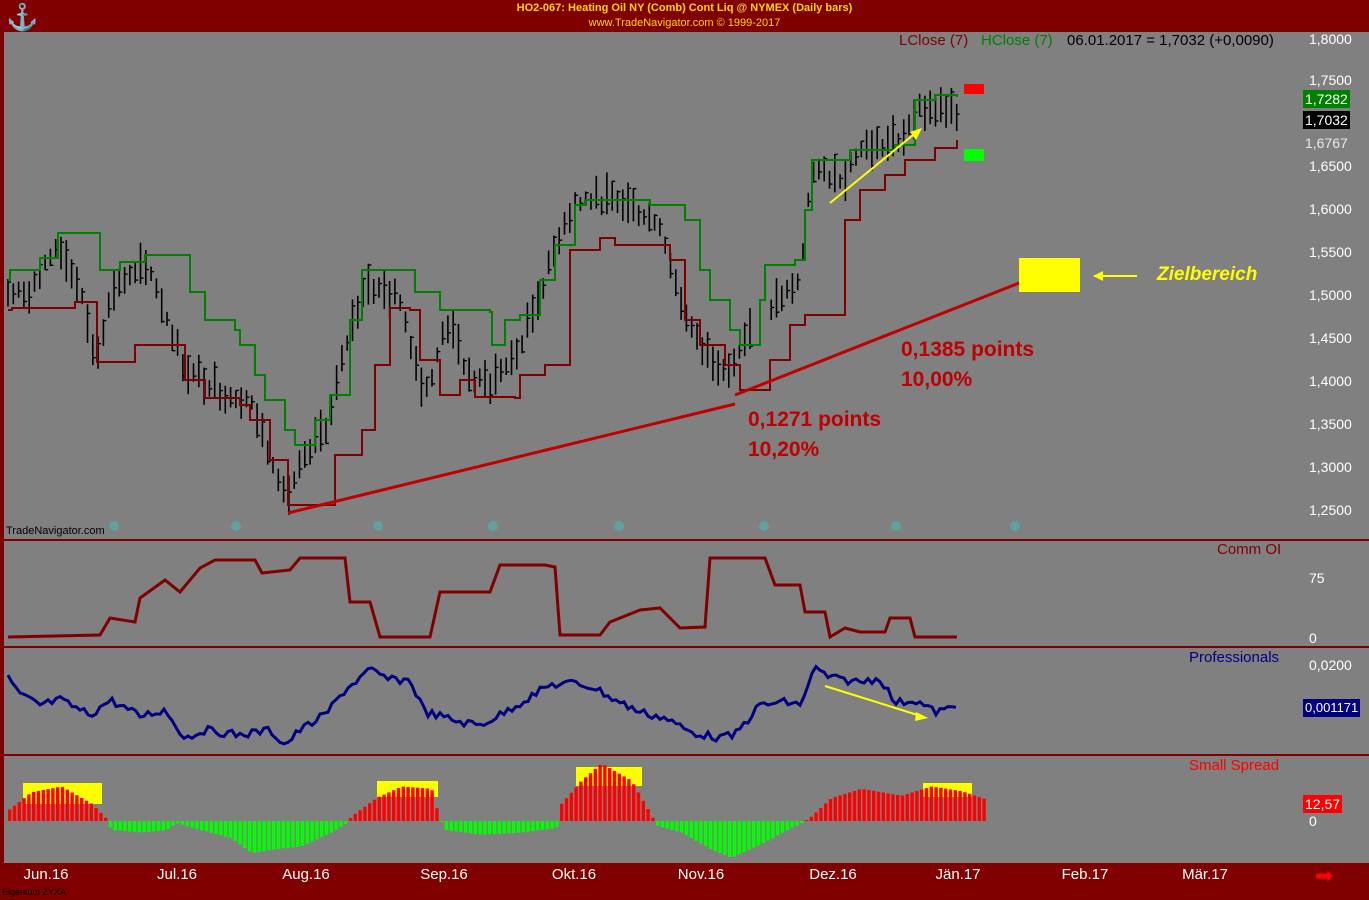 Image resolution: width=1369 pixels, height=900 pixels. I want to click on spread-highlights, so click(497, 785).